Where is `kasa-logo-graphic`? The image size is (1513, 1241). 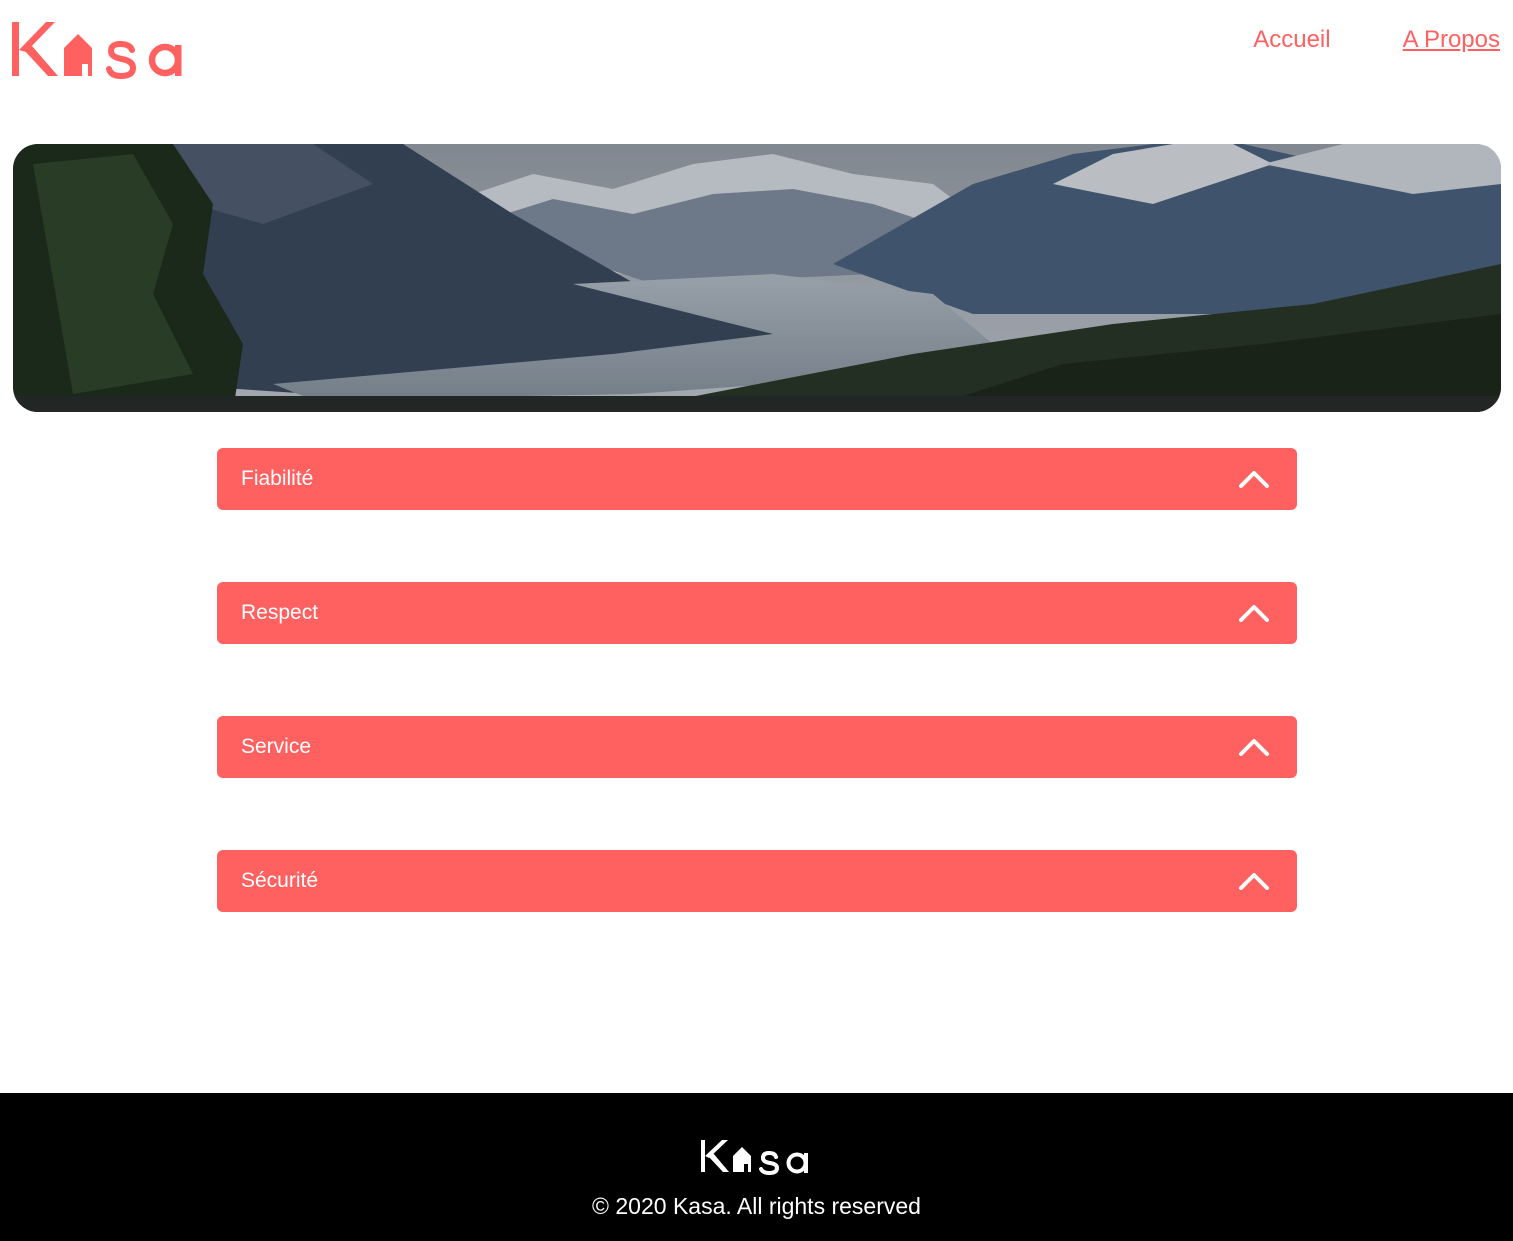
kasa-logo-graphic is located at coordinates (97, 51).